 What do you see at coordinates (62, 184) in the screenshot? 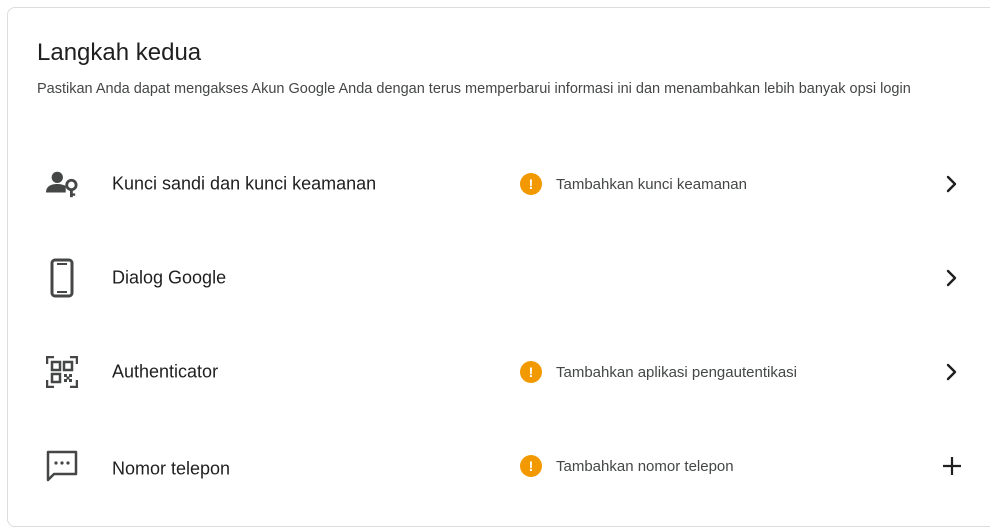
I see `passkey-person-key-icon` at bounding box center [62, 184].